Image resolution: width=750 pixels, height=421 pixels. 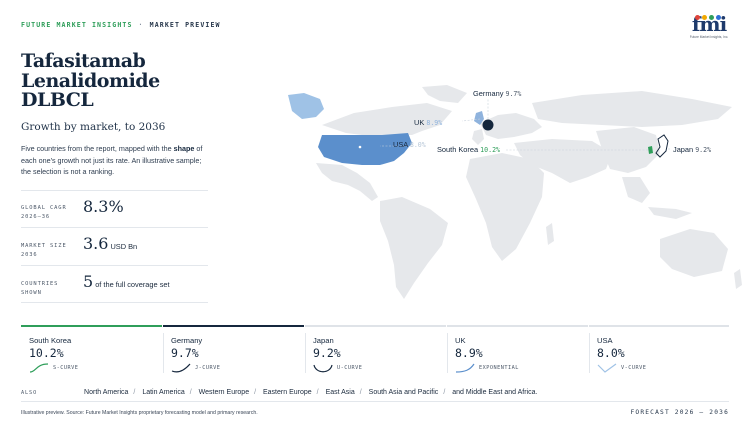 What do you see at coordinates (181, 368) in the screenshot?
I see `j-curve-icon` at bounding box center [181, 368].